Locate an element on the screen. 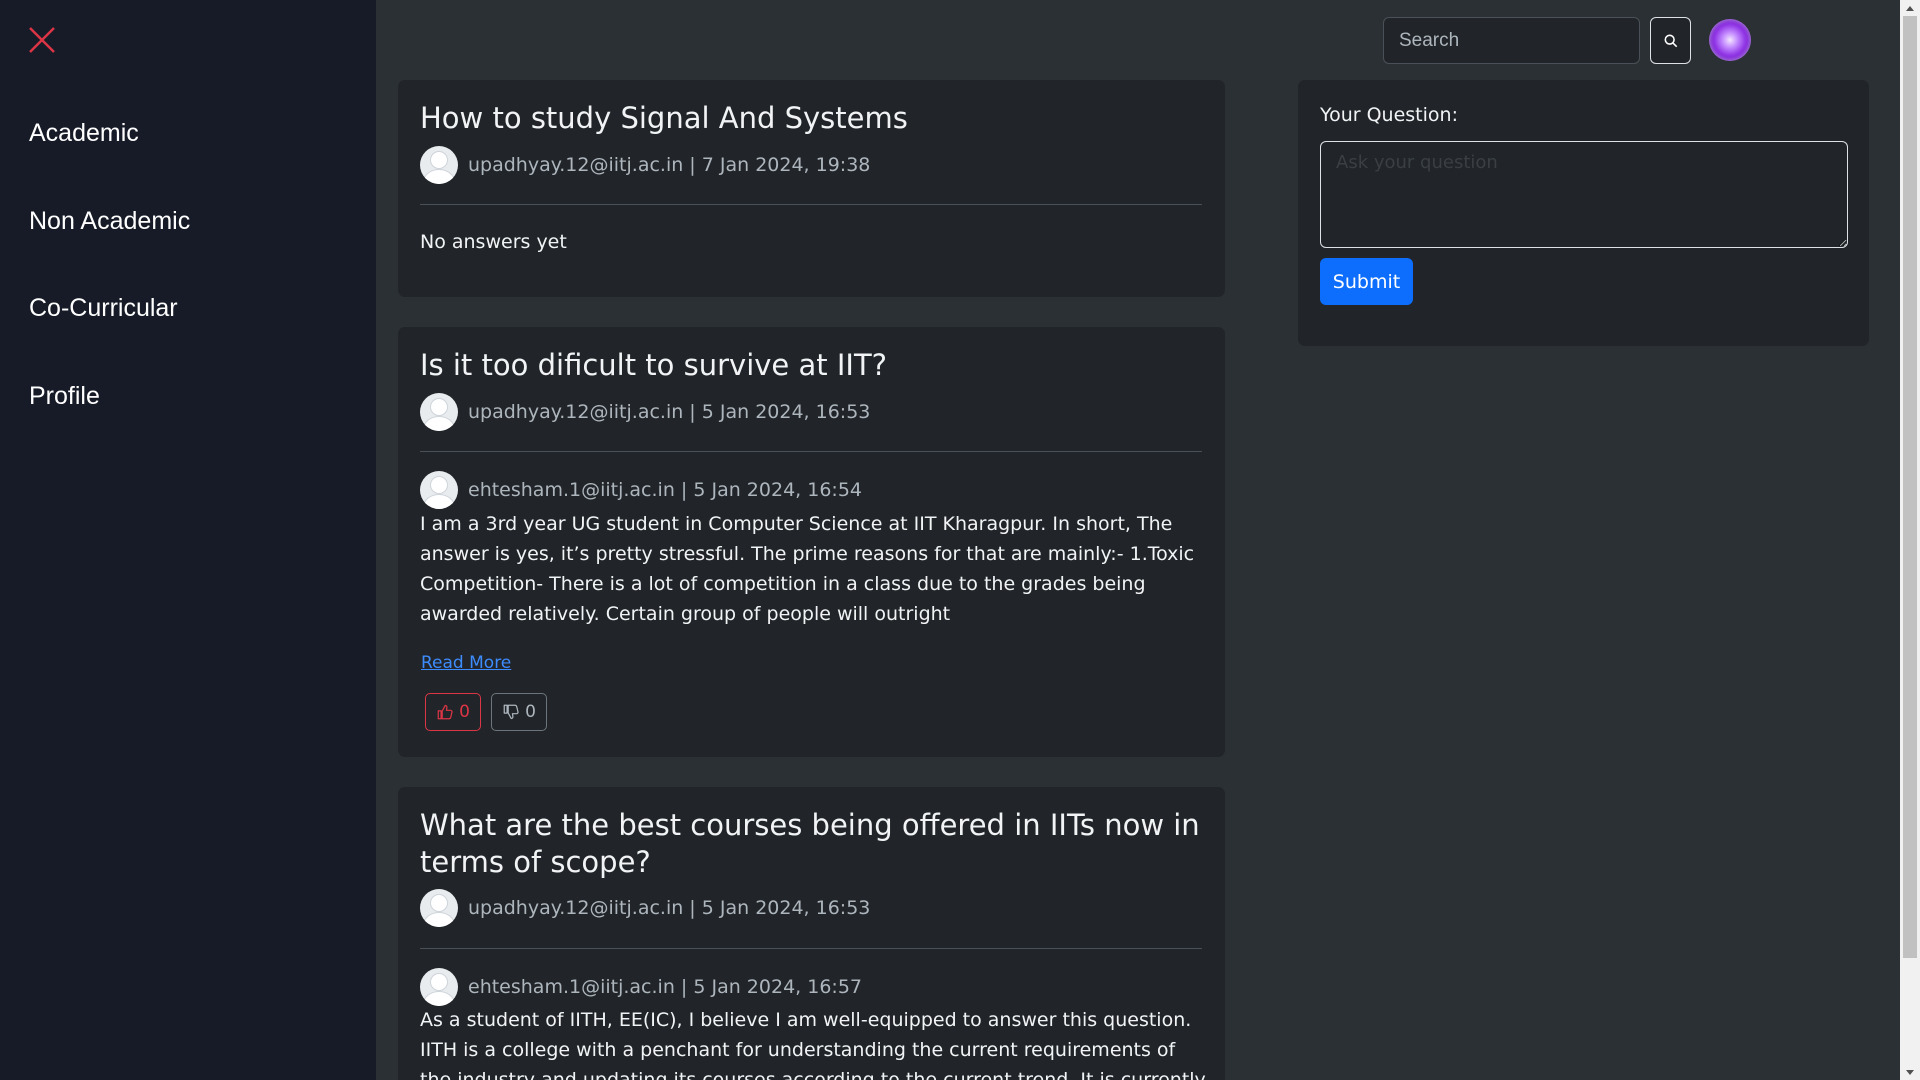 This screenshot has width=1920, height=1080. scrollbar-thumb is located at coordinates (1910, 487).